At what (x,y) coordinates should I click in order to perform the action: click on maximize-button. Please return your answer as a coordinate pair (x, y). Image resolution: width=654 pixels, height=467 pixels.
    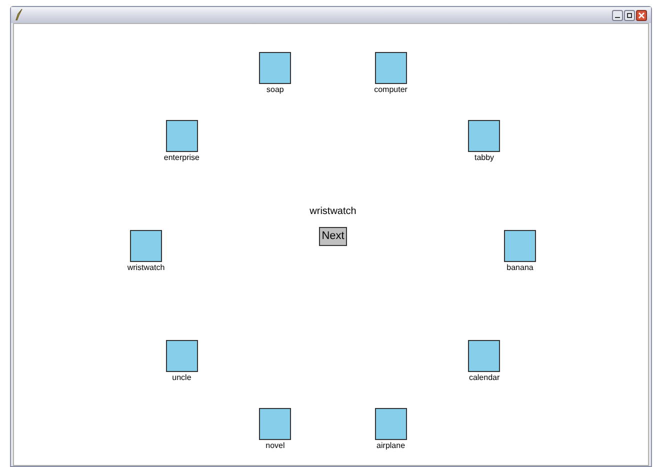
    Looking at the image, I should click on (629, 15).